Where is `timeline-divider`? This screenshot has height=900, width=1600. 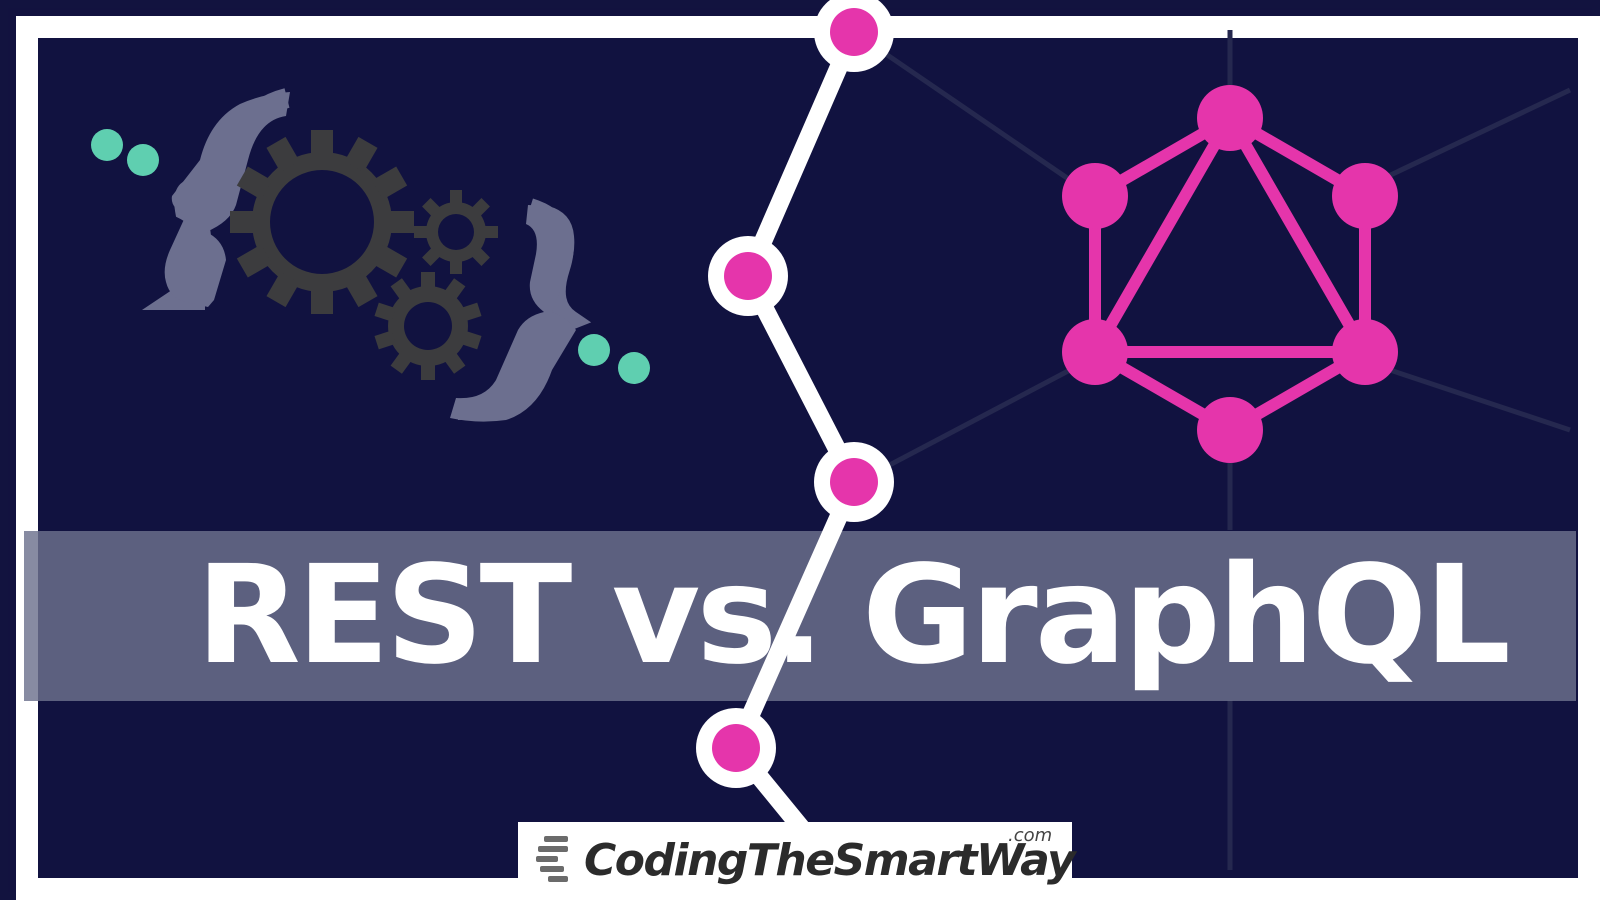
timeline-divider is located at coordinates (795, 421).